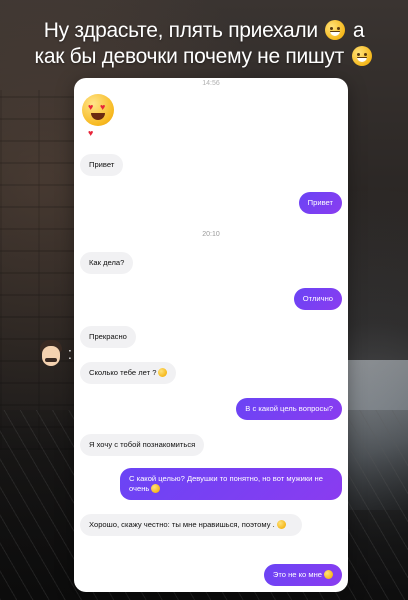 The width and height of the screenshot is (408, 600). I want to click on message-text: Прекрасно, so click(108, 336).